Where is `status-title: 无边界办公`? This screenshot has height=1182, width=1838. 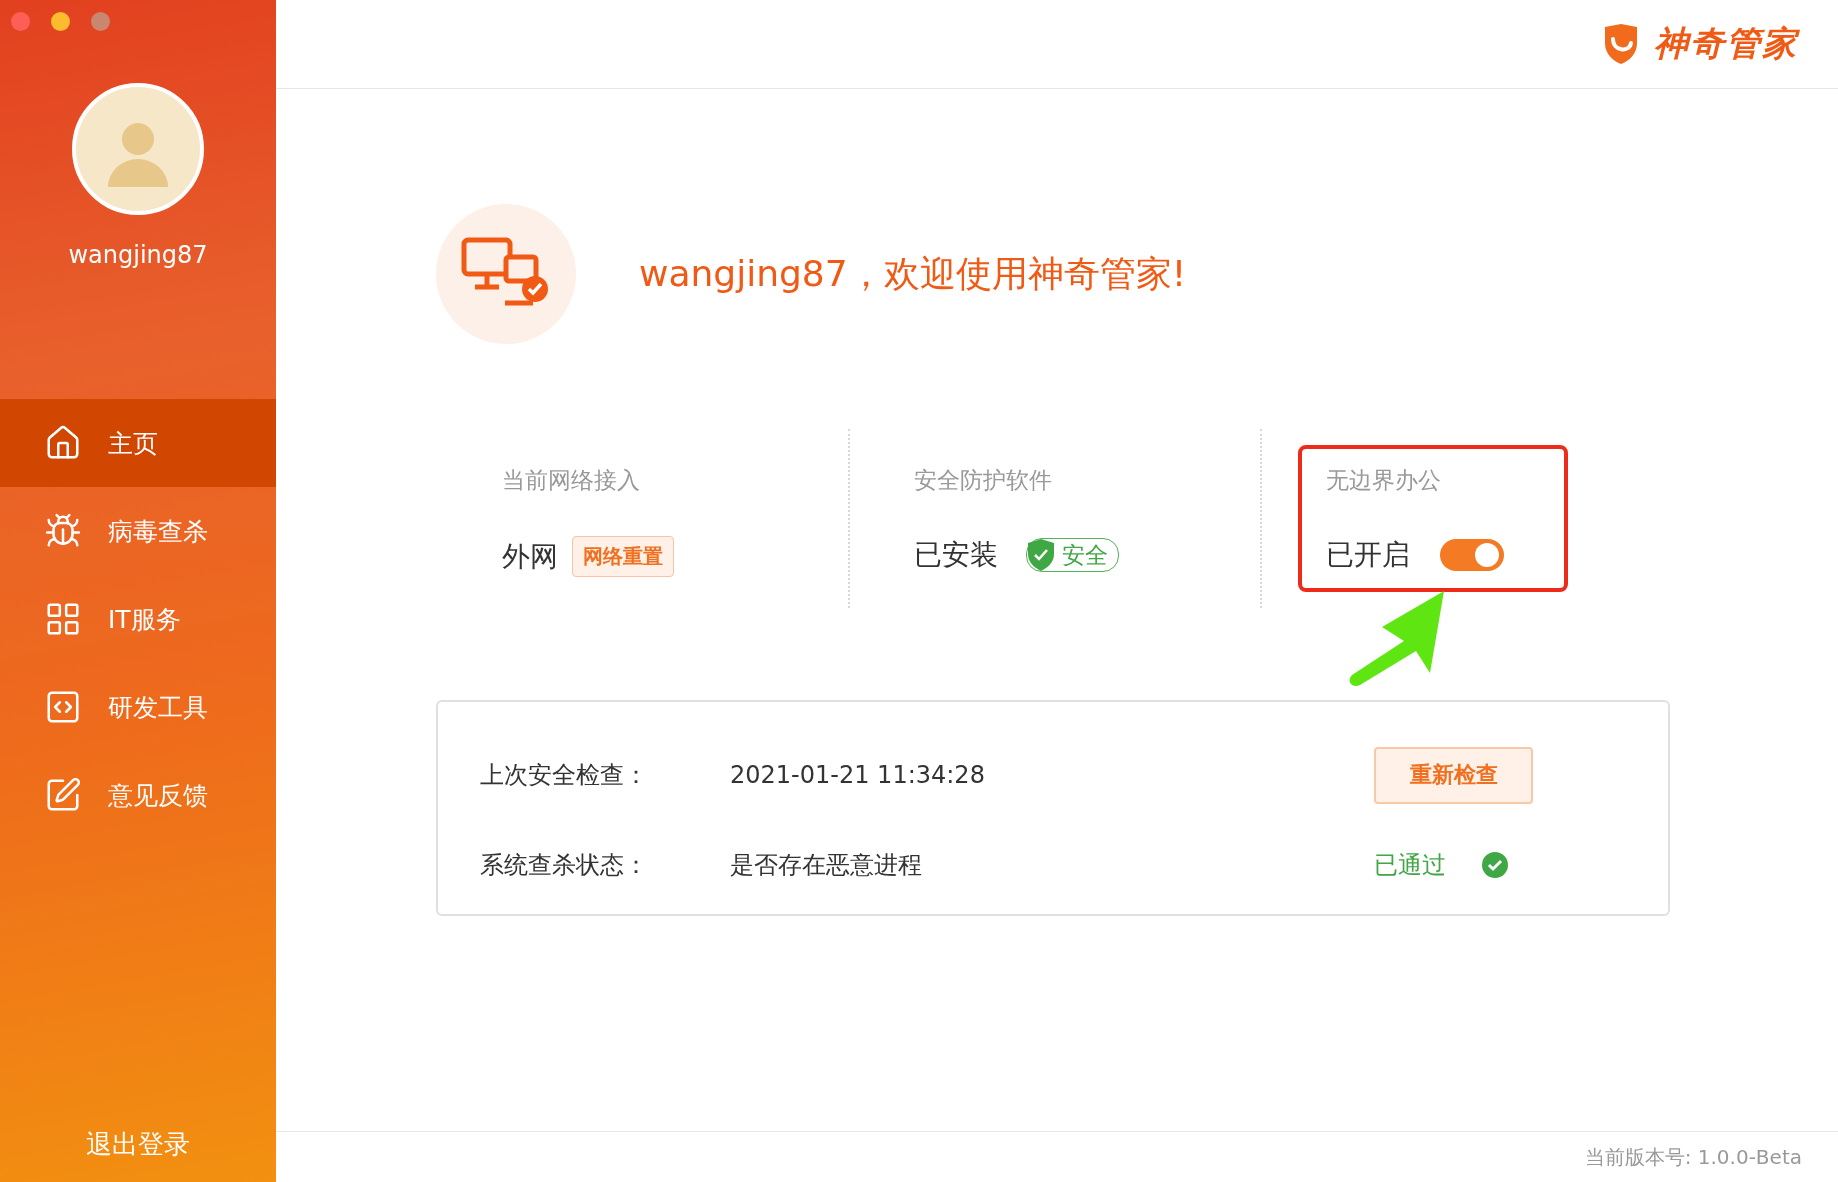 status-title: 无边界办公 is located at coordinates (1384, 480).